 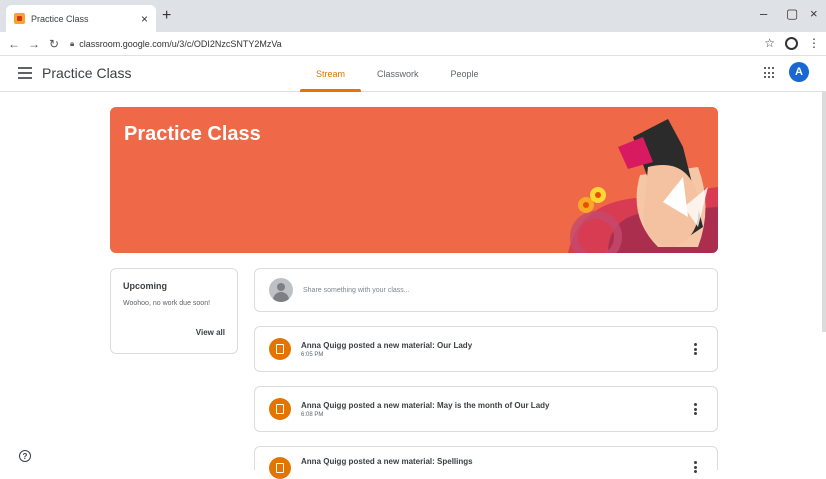 I want to click on classroom-header: Practice Class Stream Classwork People, so click(x=413, y=74).